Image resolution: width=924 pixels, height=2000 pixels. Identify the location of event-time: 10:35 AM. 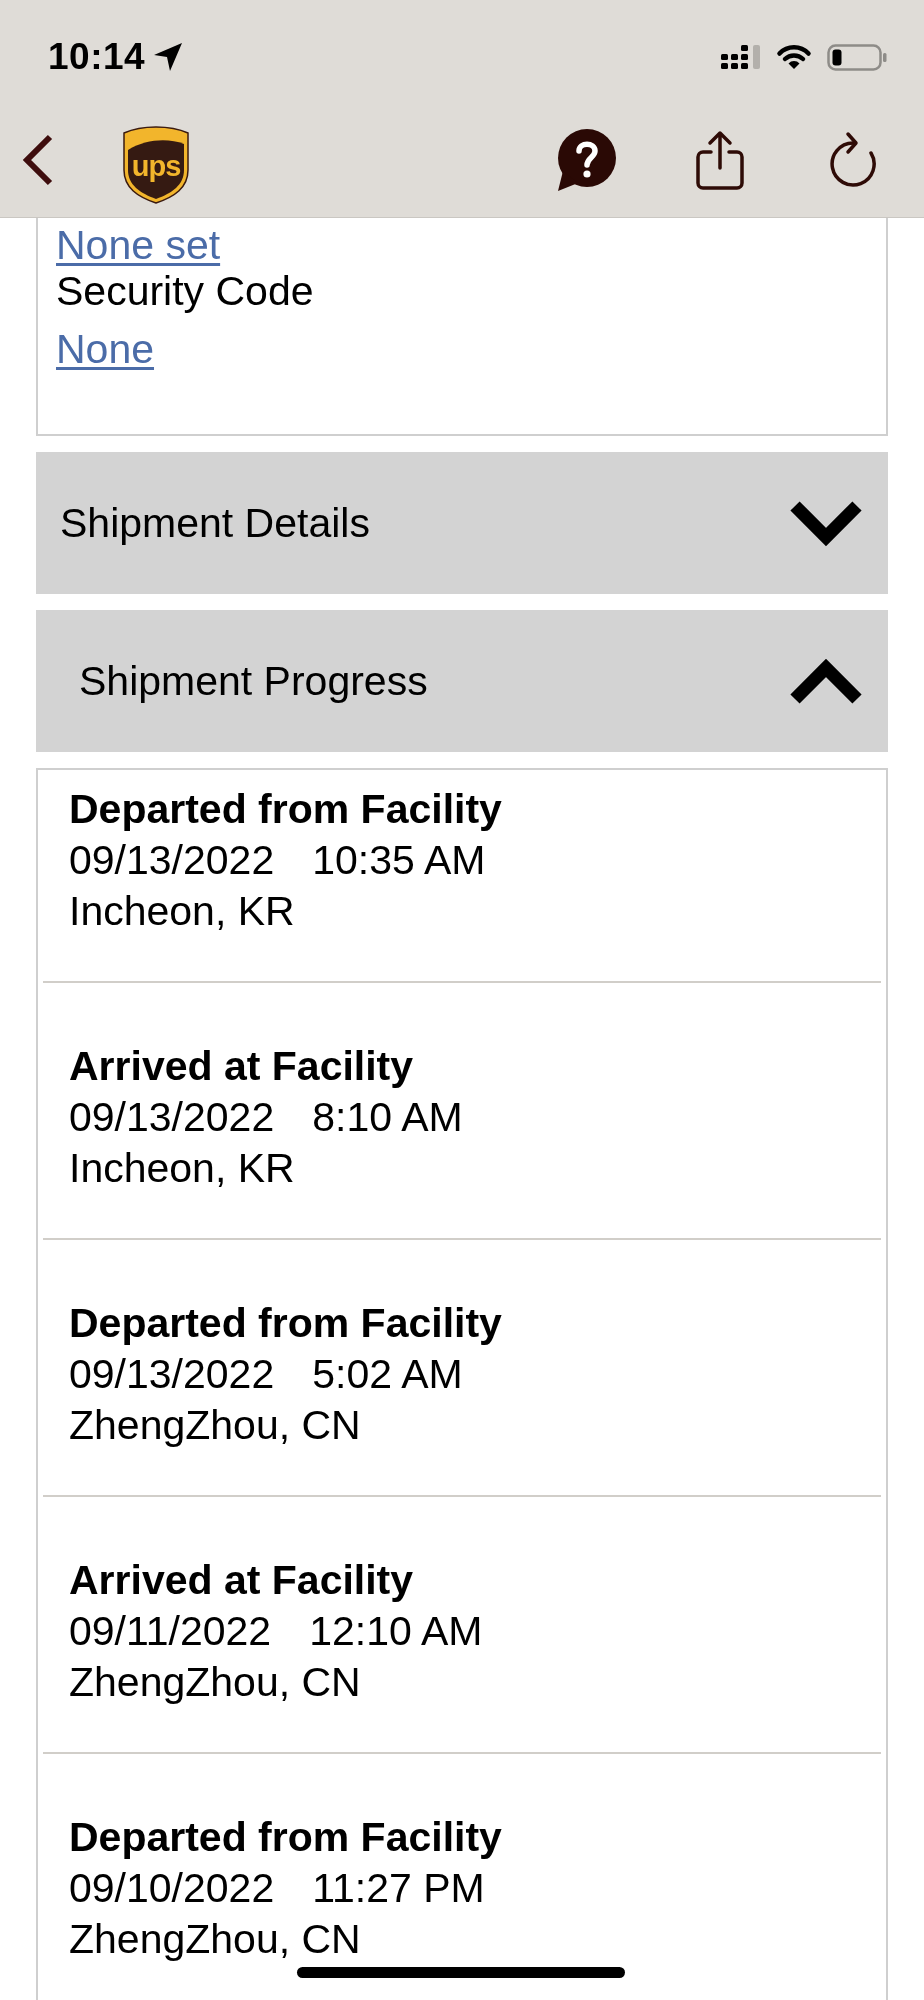
(399, 860).